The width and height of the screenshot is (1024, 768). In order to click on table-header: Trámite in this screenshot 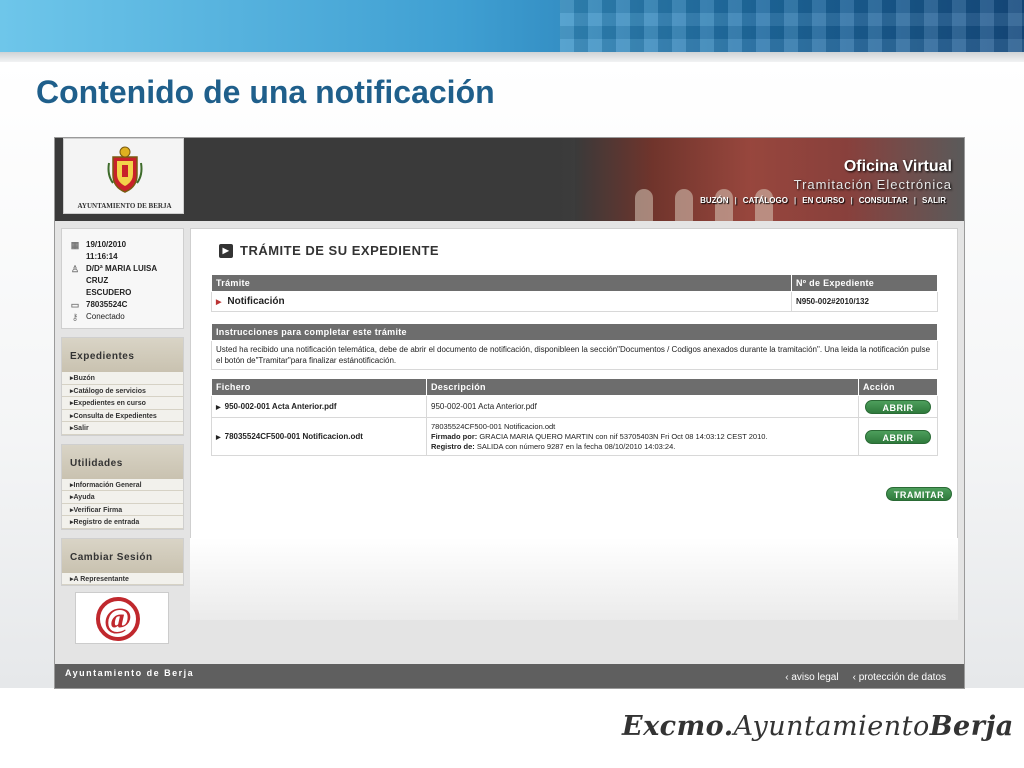, I will do `click(501, 283)`.